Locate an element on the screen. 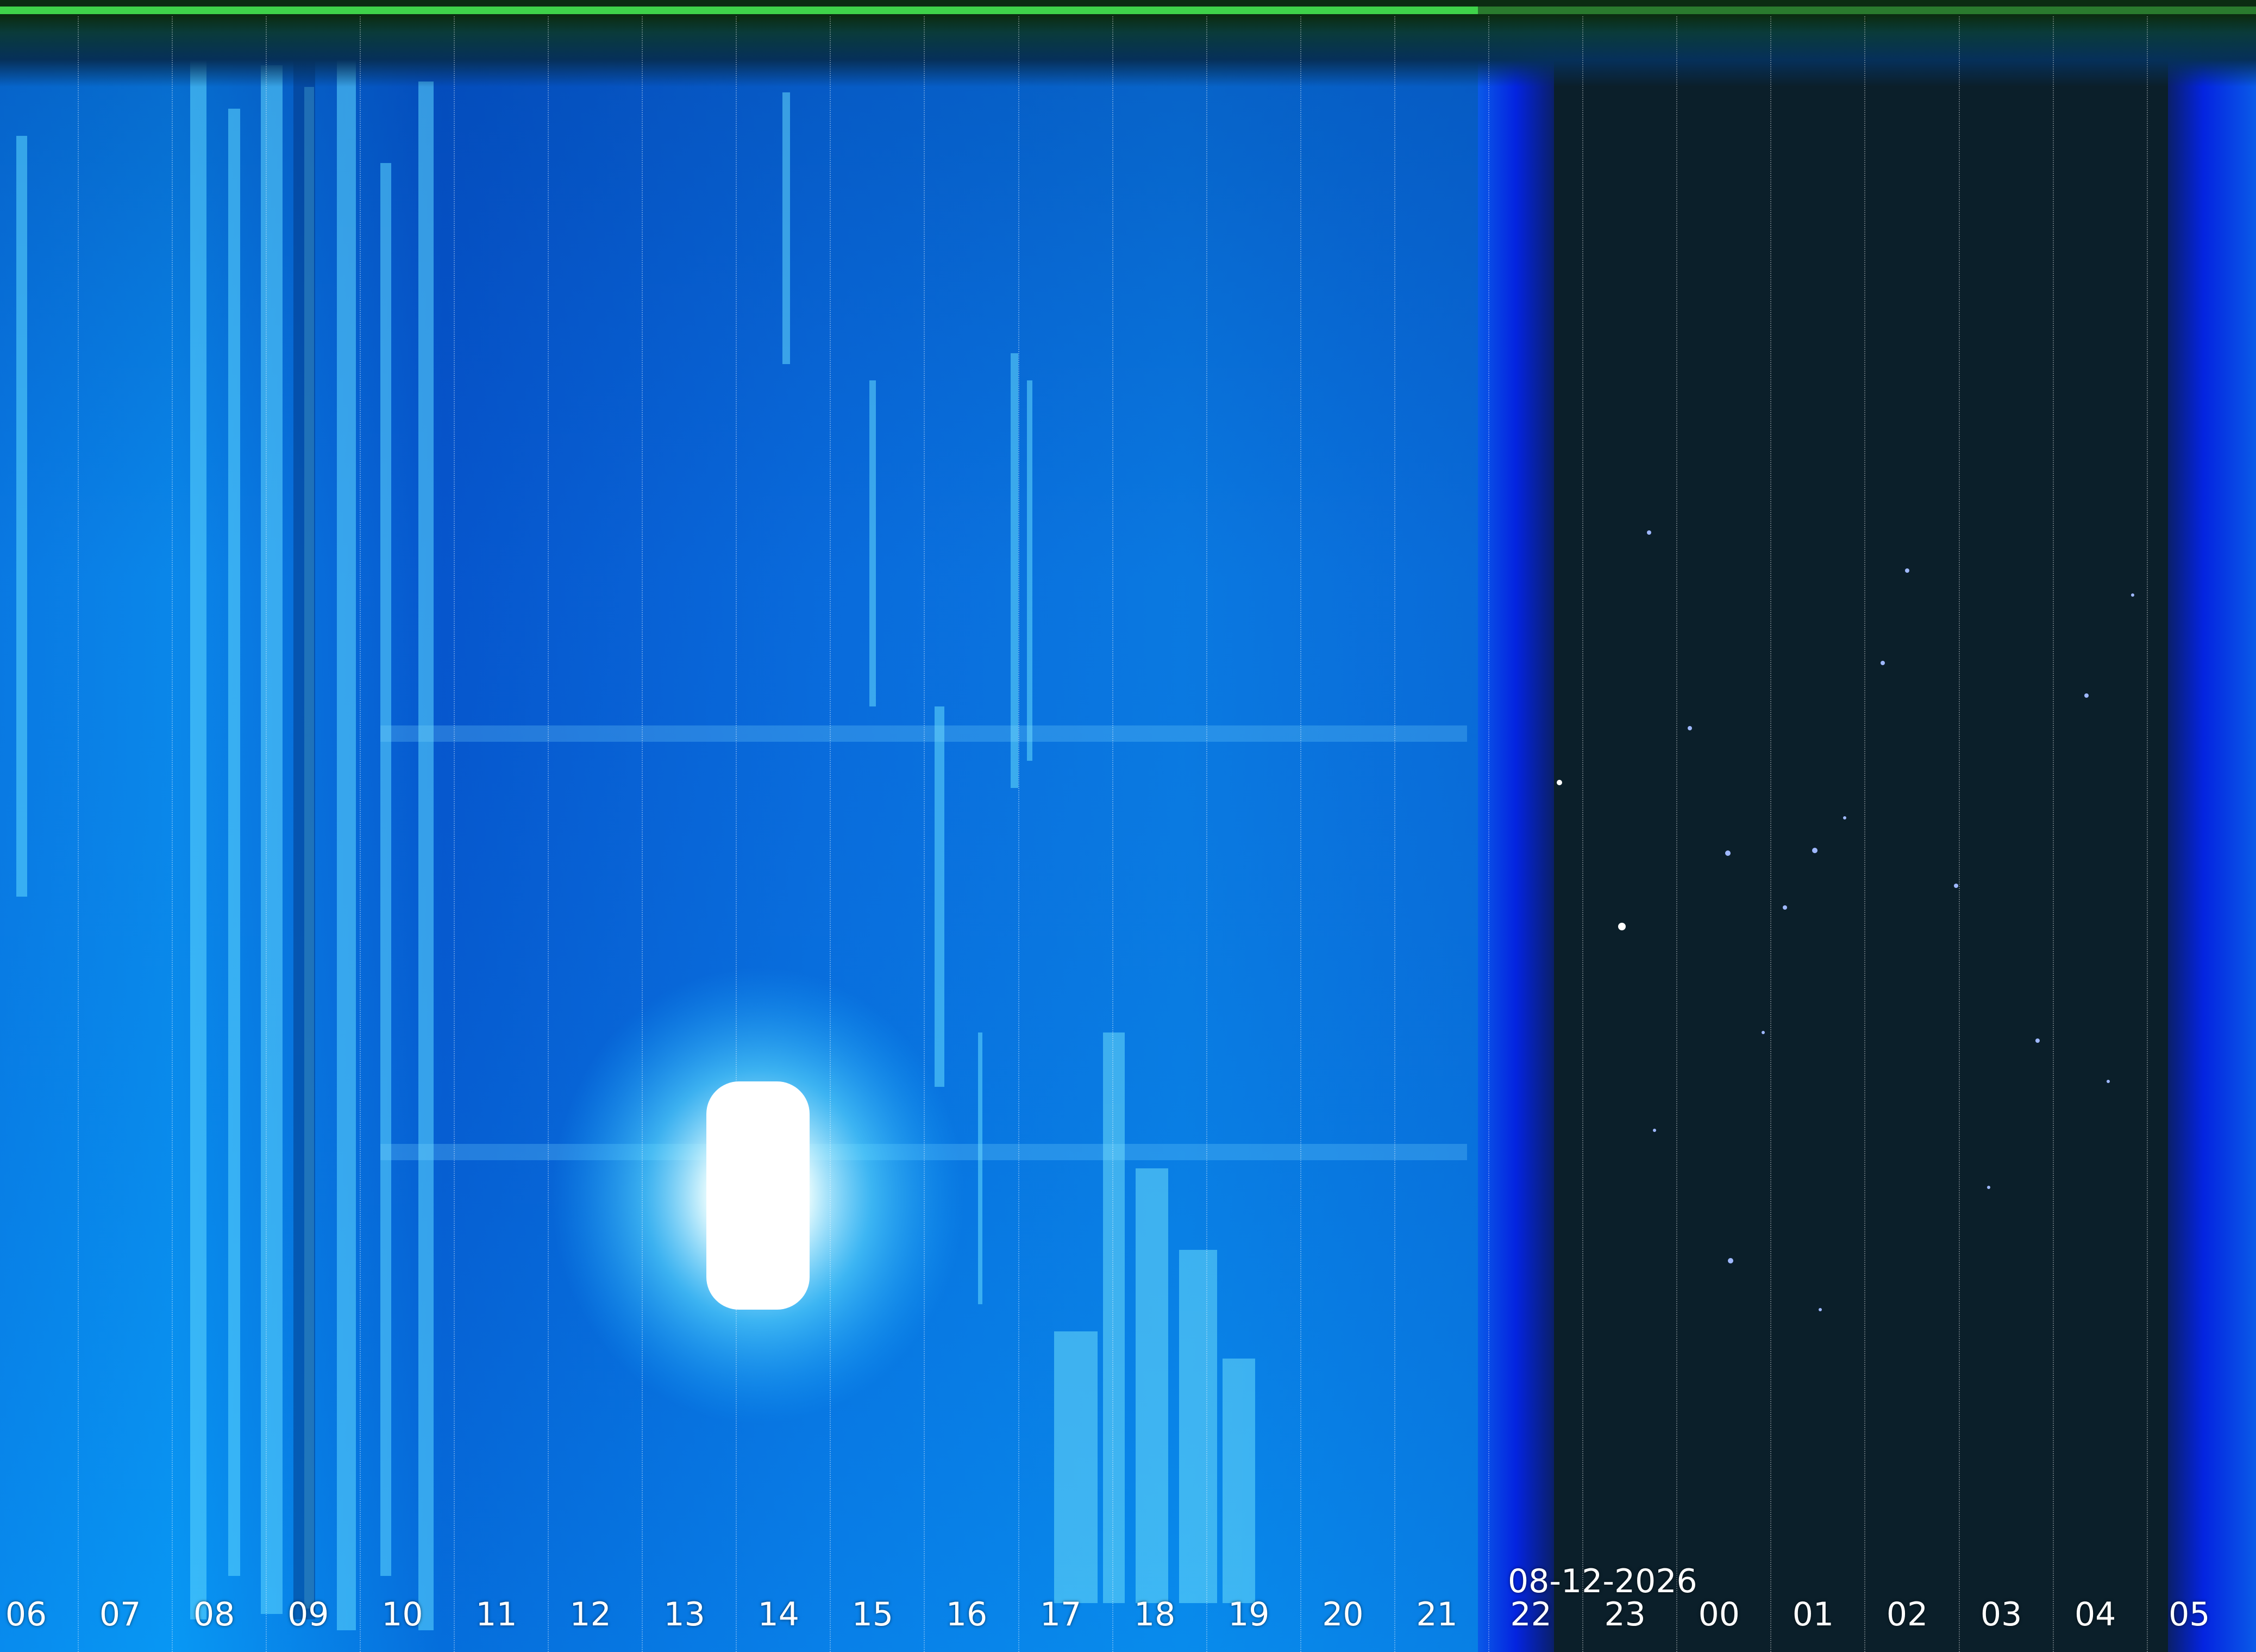 Image resolution: width=2256 pixels, height=1652 pixels. hour-label: 16 is located at coordinates (966, 1614).